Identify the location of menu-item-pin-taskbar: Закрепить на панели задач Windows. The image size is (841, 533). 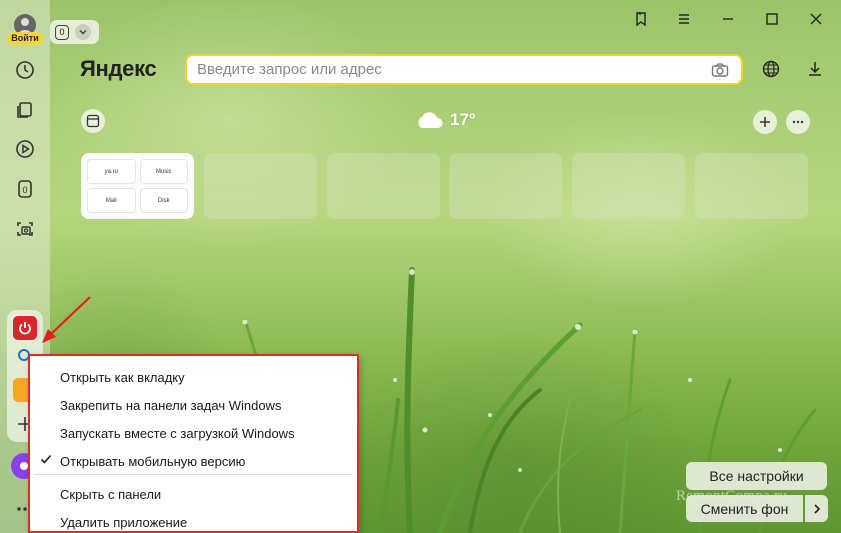
(170, 405).